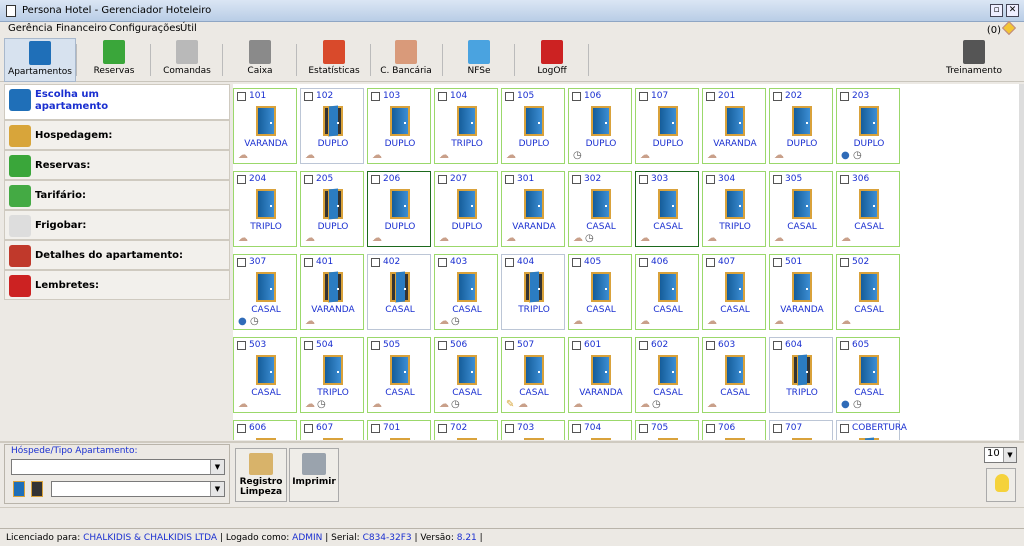 Image resolution: width=1024 pixels, height=546 pixels. What do you see at coordinates (868, 375) in the screenshot?
I see `room-tile: 605 CASAL ● ◷` at bounding box center [868, 375].